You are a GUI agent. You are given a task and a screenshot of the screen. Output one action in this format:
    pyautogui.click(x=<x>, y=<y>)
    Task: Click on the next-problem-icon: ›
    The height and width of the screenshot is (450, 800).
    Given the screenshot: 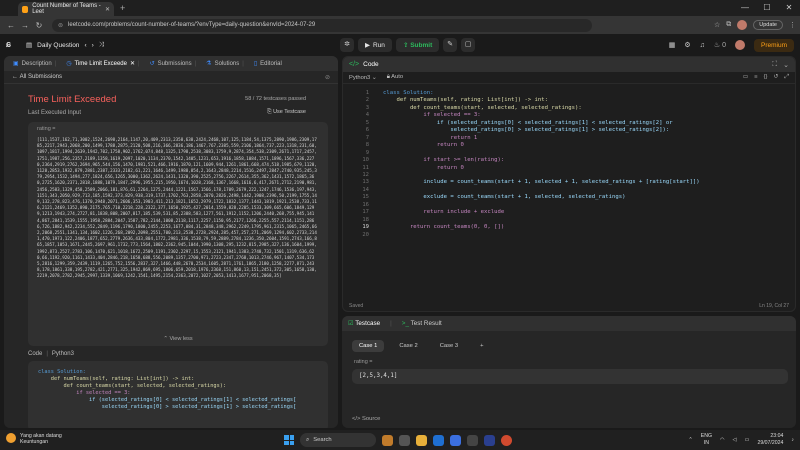 What is the action you would take?
    pyautogui.click(x=93, y=45)
    